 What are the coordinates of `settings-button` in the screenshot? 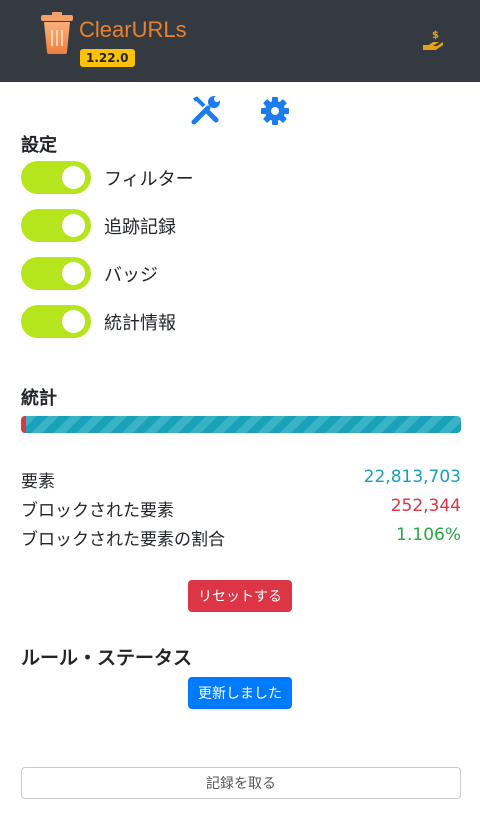 It's located at (275, 113).